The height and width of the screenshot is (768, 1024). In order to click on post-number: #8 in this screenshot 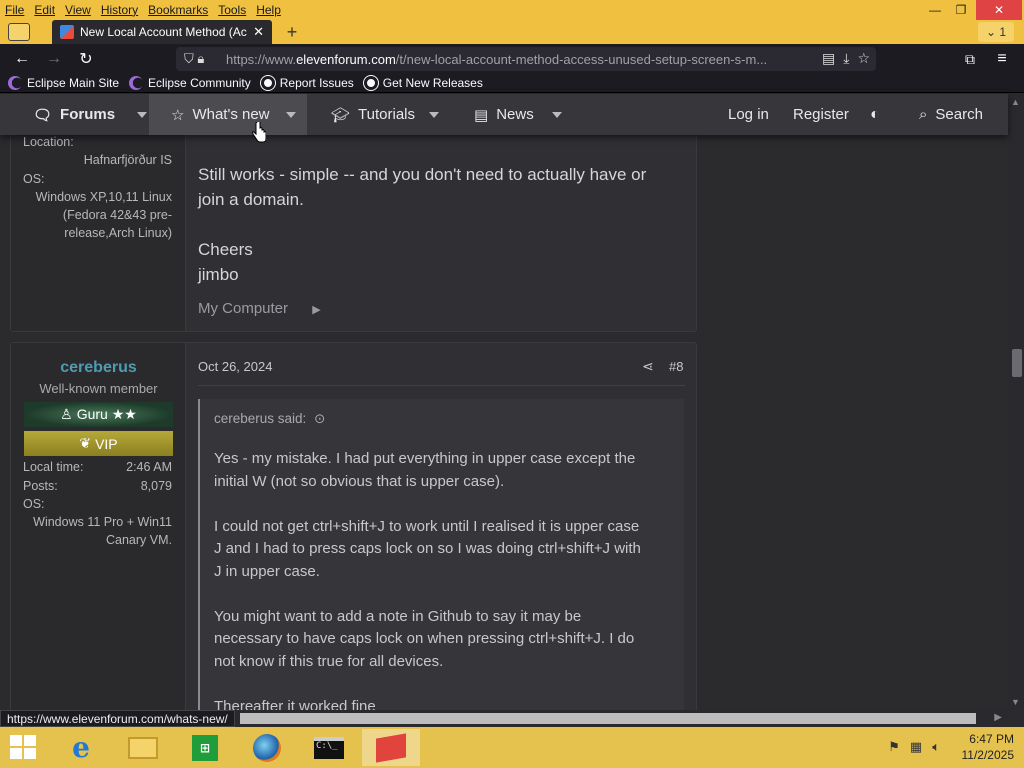, I will do `click(676, 366)`.